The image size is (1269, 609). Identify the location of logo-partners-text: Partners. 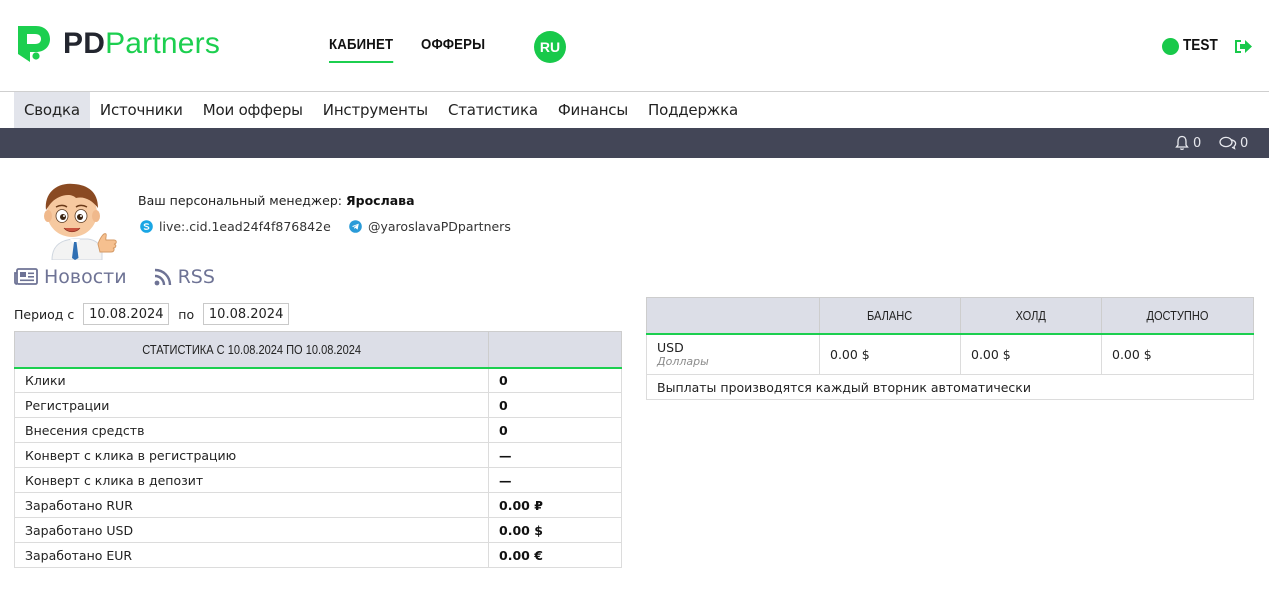
(163, 43).